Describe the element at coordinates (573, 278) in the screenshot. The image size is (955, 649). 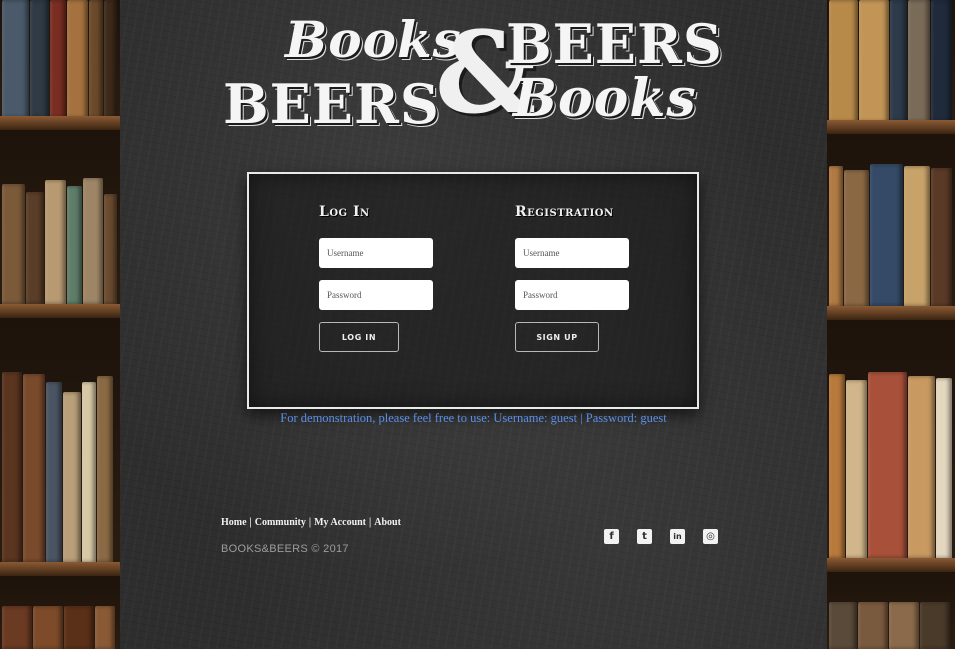
I see `registration-form: Registration Sign Up` at that location.